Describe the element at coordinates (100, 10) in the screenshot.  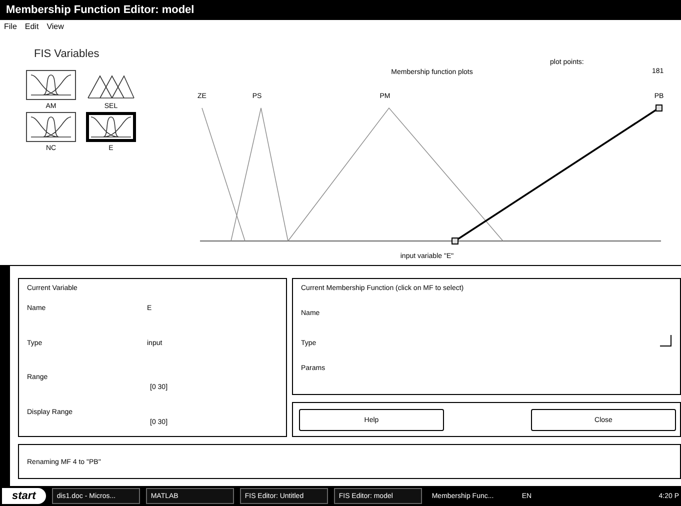
I see `window-title: Membership Function Editor: model` at that location.